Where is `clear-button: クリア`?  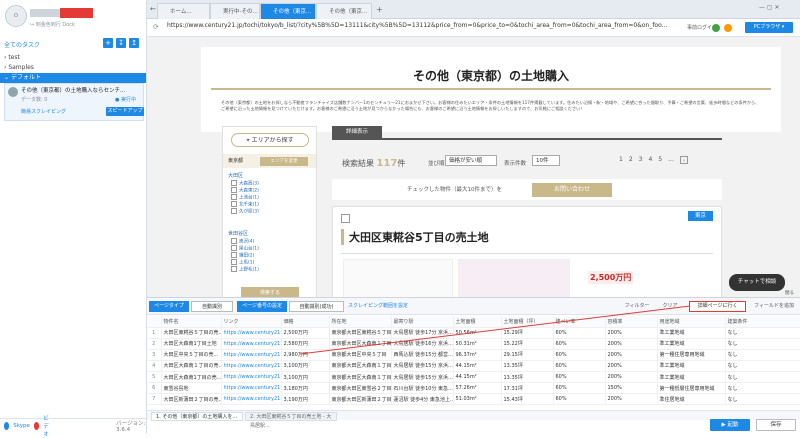 clear-button: クリア is located at coordinates (670, 306).